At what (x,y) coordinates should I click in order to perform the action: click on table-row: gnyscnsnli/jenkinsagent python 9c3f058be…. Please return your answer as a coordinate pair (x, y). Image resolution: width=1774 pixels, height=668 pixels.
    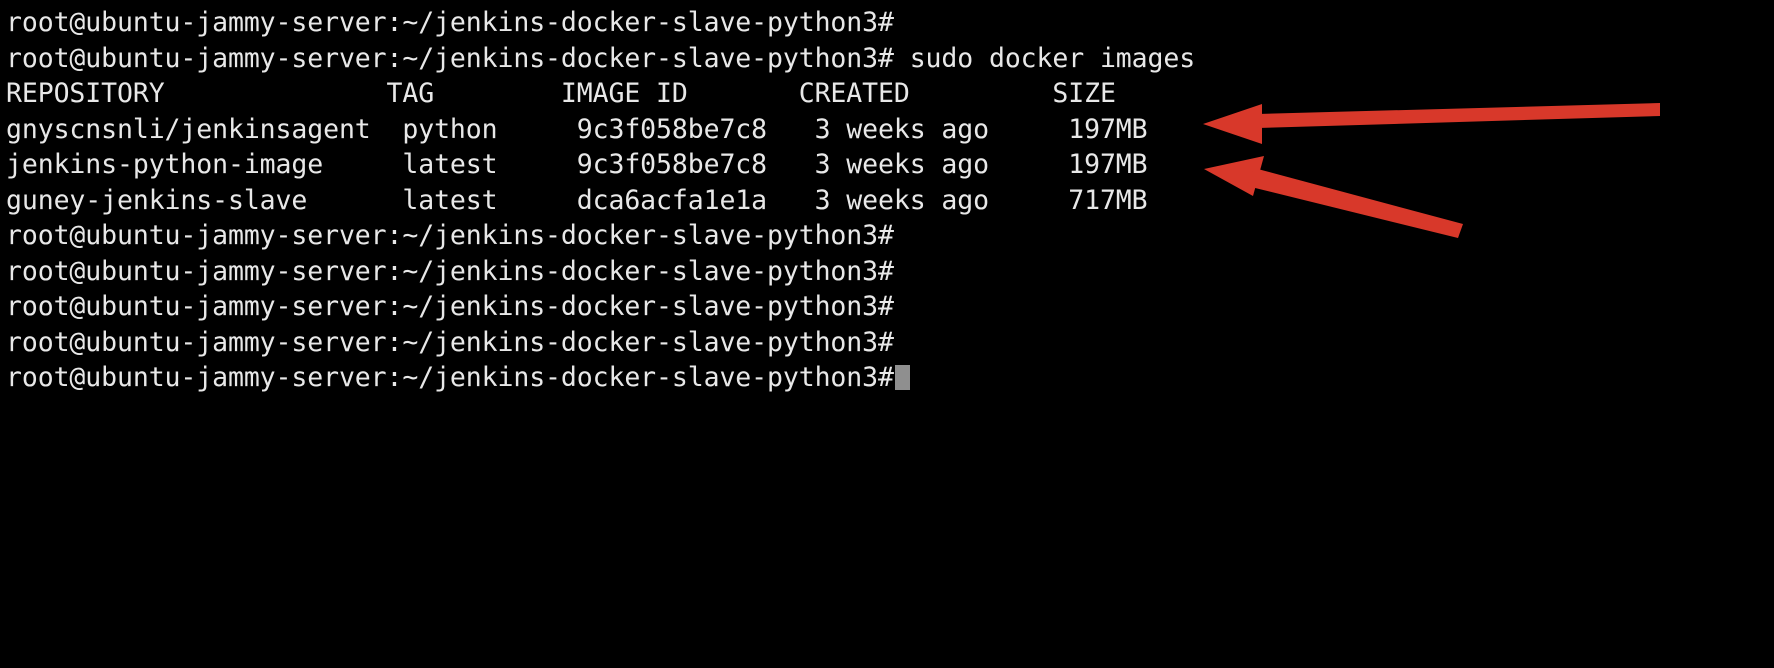
    Looking at the image, I should click on (577, 129).